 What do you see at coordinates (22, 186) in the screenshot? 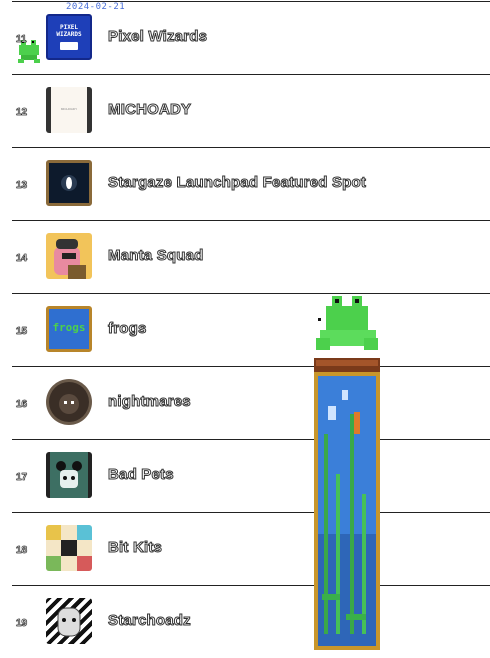
I see `rank-number: 13` at bounding box center [22, 186].